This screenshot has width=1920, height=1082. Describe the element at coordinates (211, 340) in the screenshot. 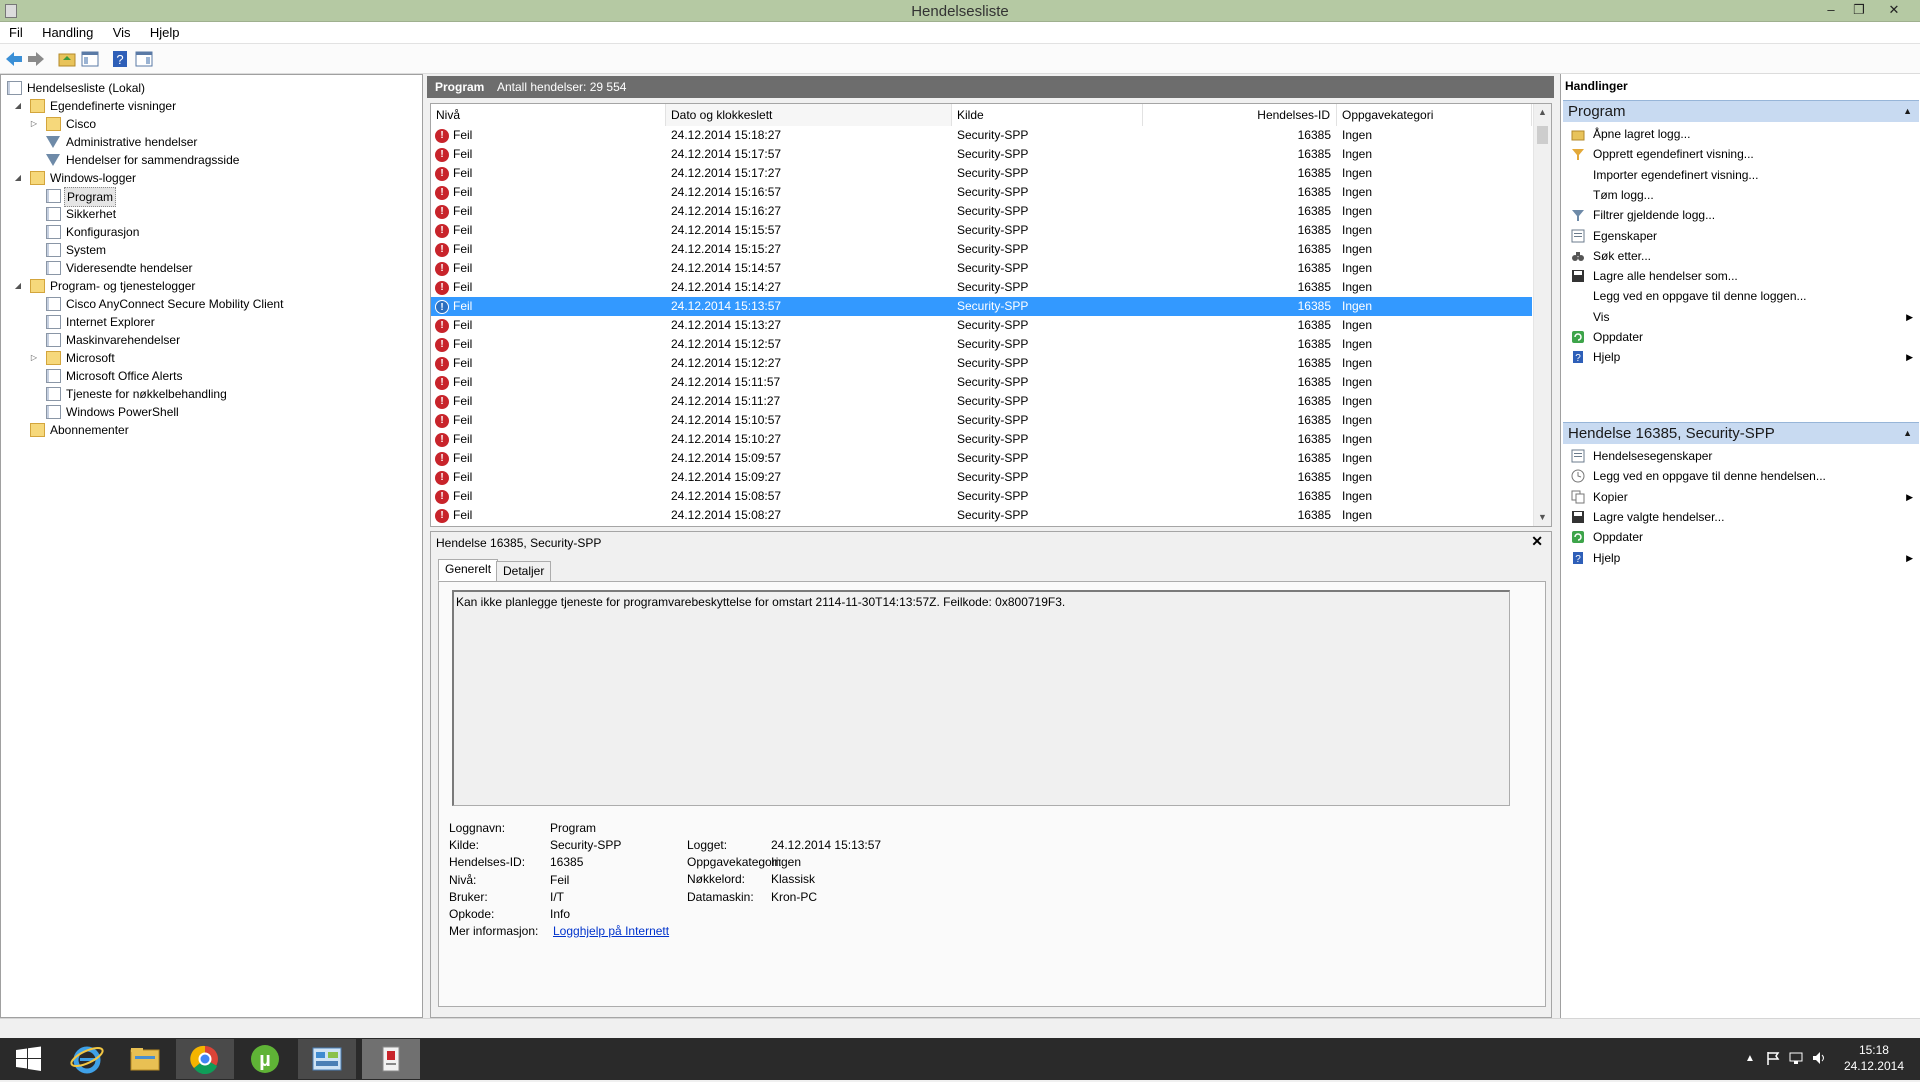

I see `tree-node: Maskinvarehendelser` at that location.